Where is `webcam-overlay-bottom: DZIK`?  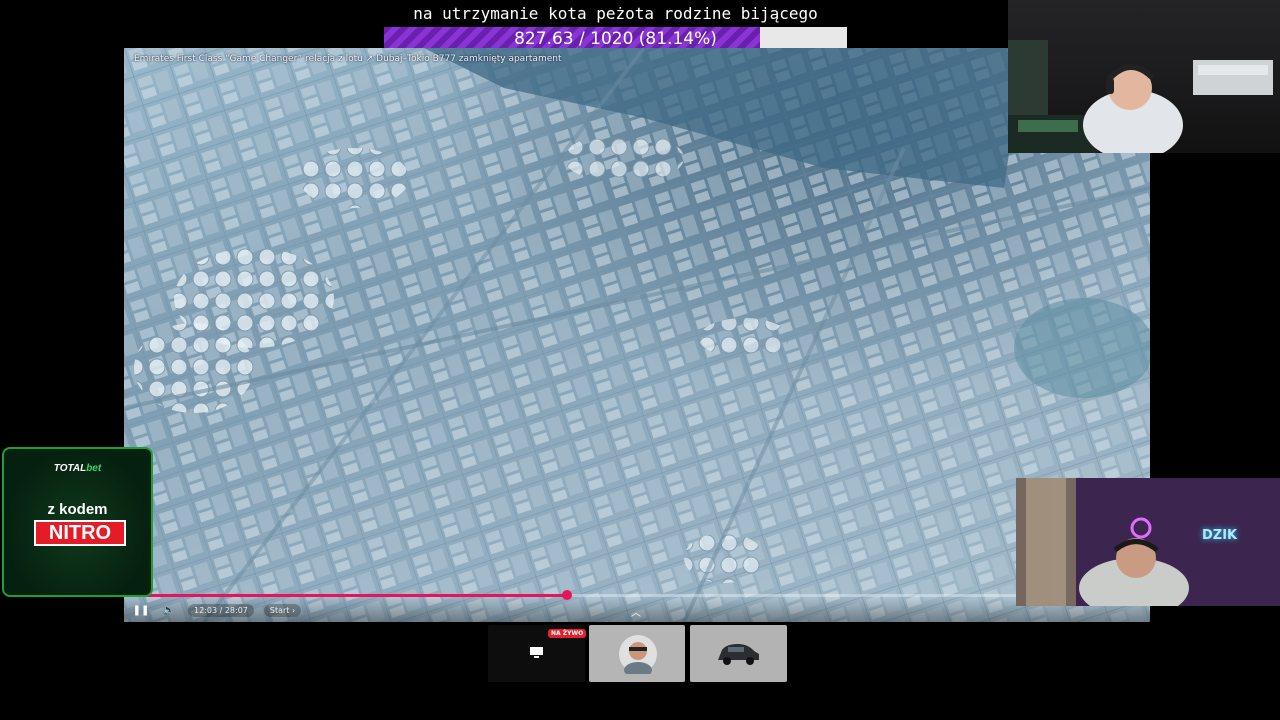
webcam-overlay-bottom: DZIK is located at coordinates (1148, 542).